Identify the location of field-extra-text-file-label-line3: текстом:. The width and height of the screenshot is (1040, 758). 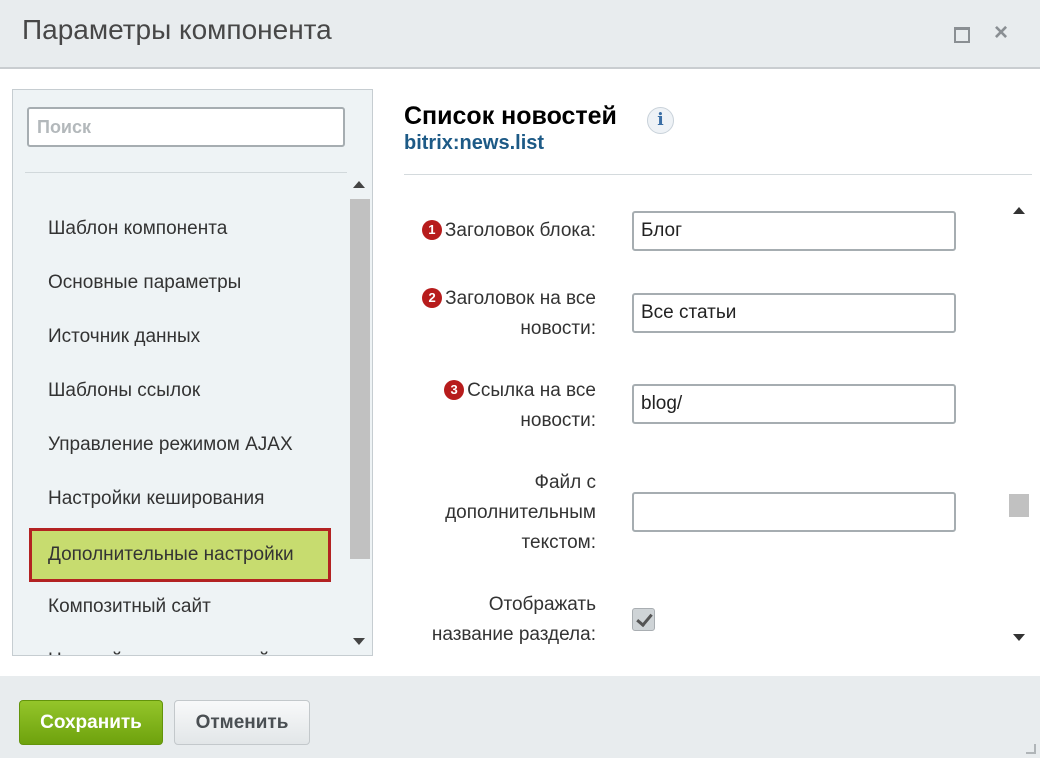
(558, 542).